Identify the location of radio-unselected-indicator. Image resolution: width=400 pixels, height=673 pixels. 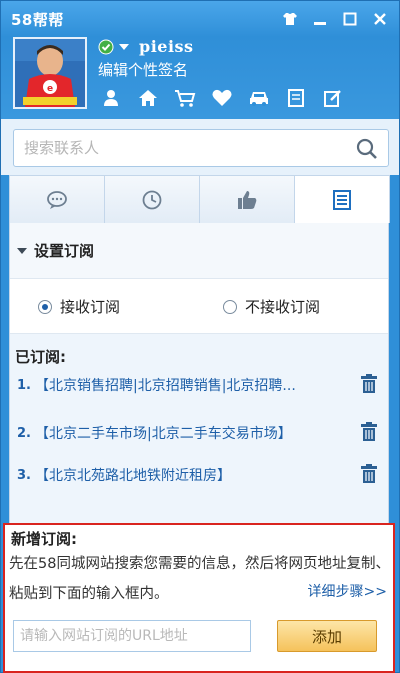
(230, 306).